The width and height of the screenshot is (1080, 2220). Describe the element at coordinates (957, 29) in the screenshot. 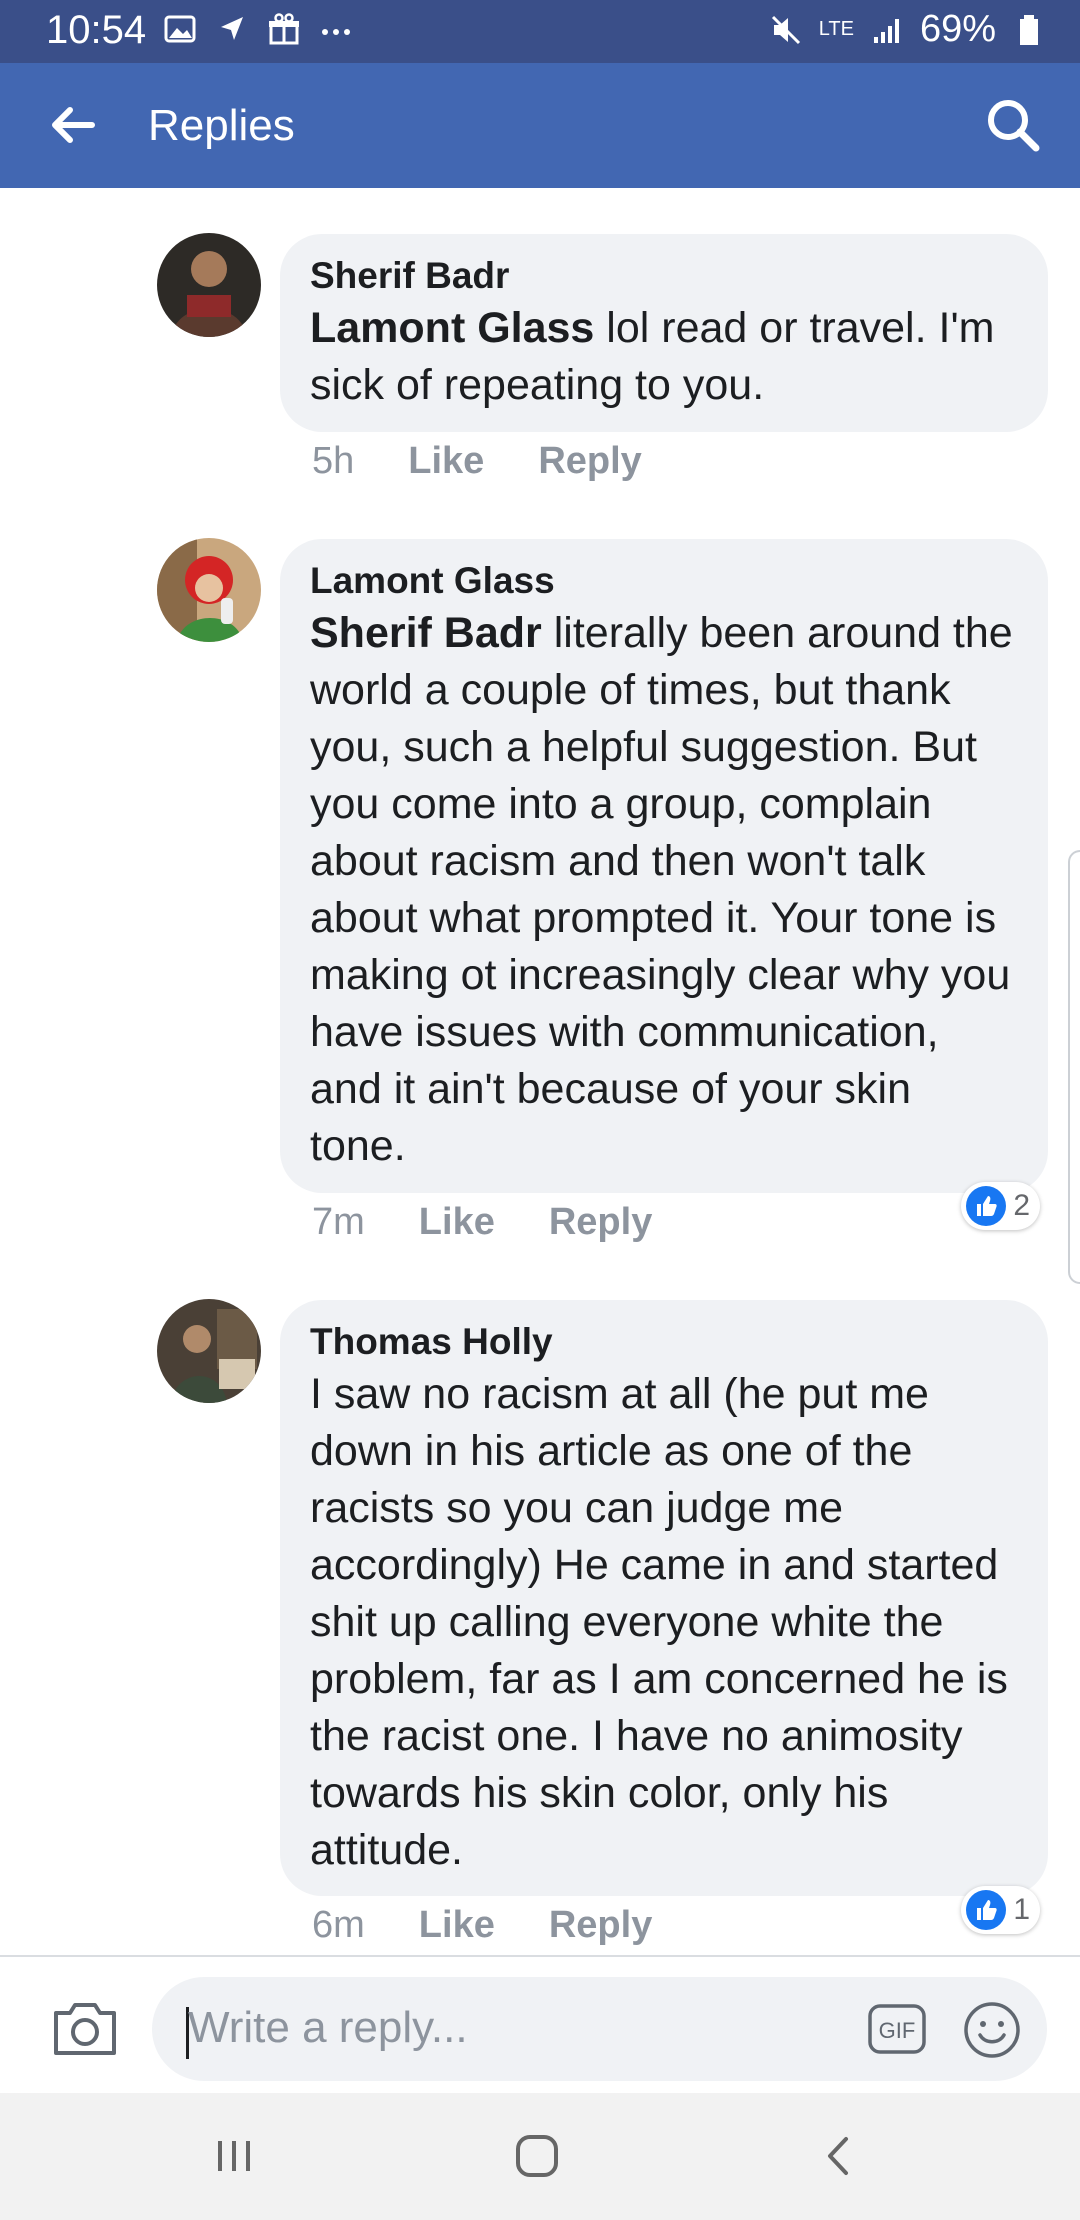

I see `battery-percent: 69%` at that location.